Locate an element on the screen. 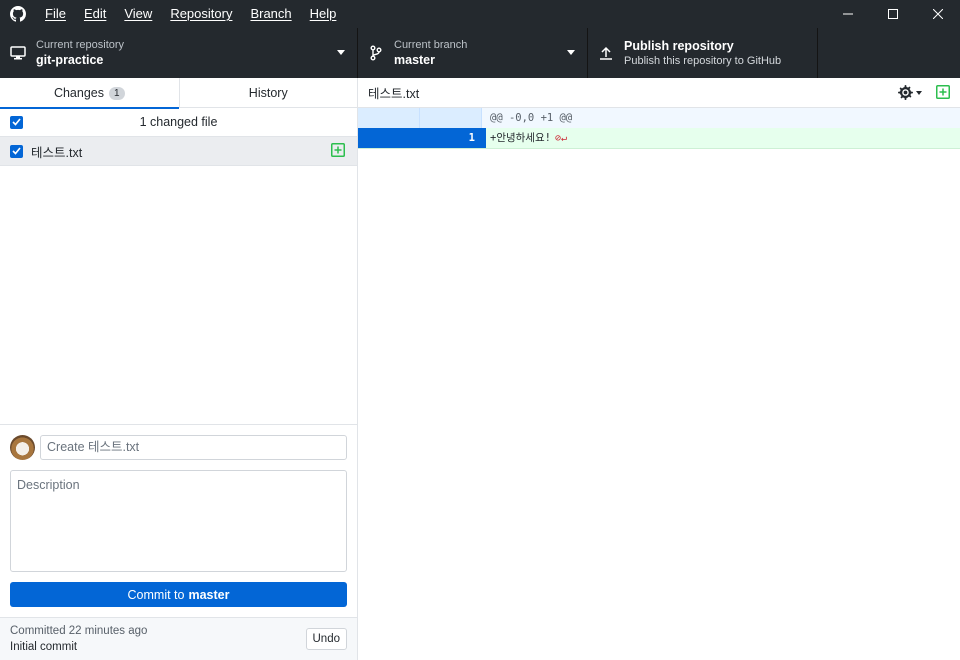 This screenshot has width=960, height=660. commit-button: Commit to master is located at coordinates (178, 594).